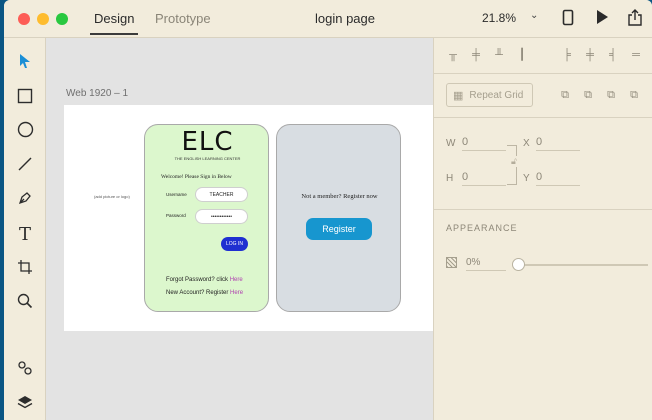 The width and height of the screenshot is (652, 420). Describe the element at coordinates (451, 143) in the screenshot. I see `width-label: W` at that location.